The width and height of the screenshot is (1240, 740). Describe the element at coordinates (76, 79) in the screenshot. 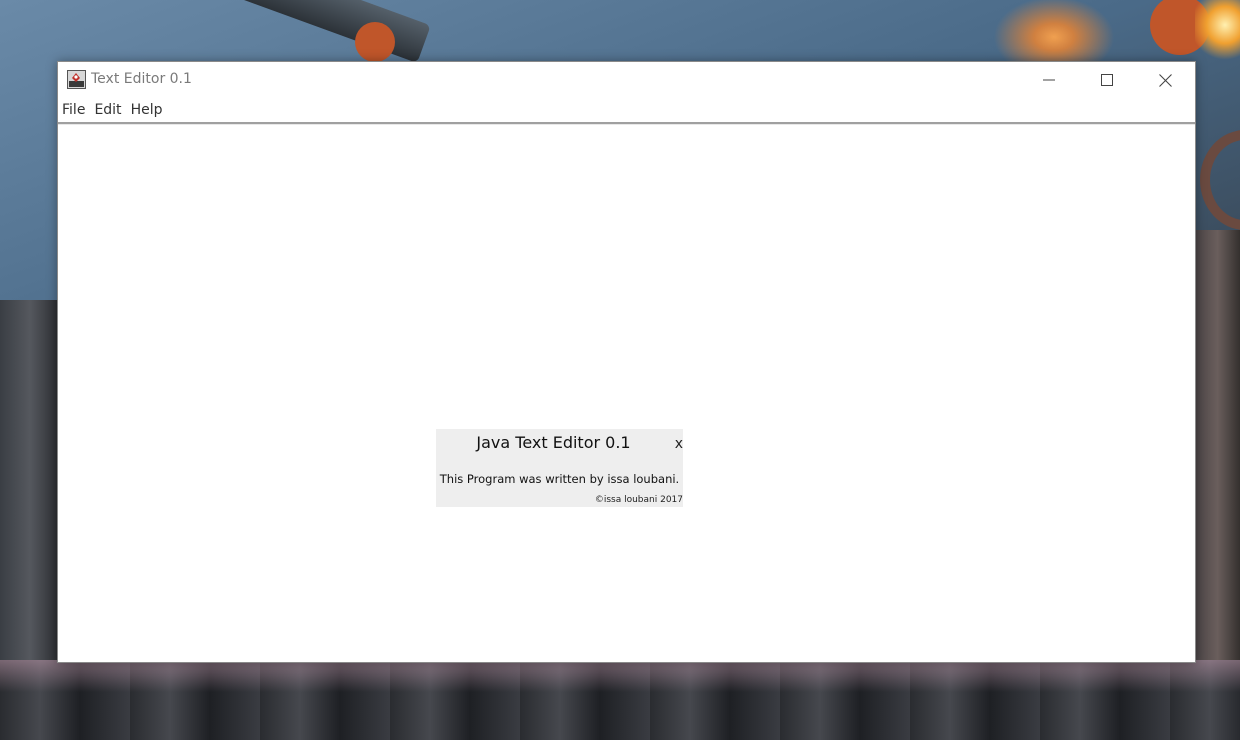

I see `java-app-icon` at that location.